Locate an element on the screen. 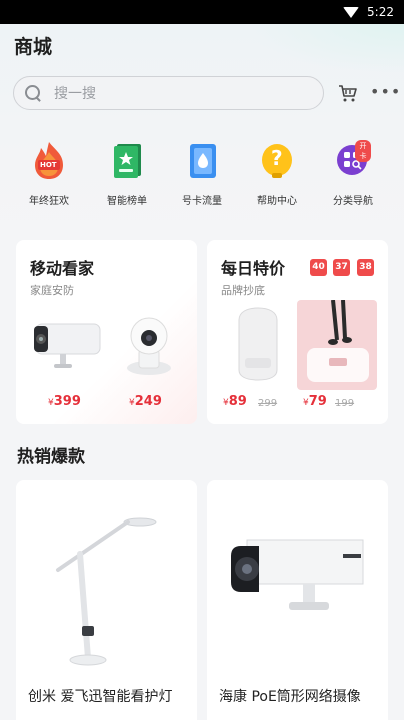  category-nav-icon: 开卡 is located at coordinates (353, 160).